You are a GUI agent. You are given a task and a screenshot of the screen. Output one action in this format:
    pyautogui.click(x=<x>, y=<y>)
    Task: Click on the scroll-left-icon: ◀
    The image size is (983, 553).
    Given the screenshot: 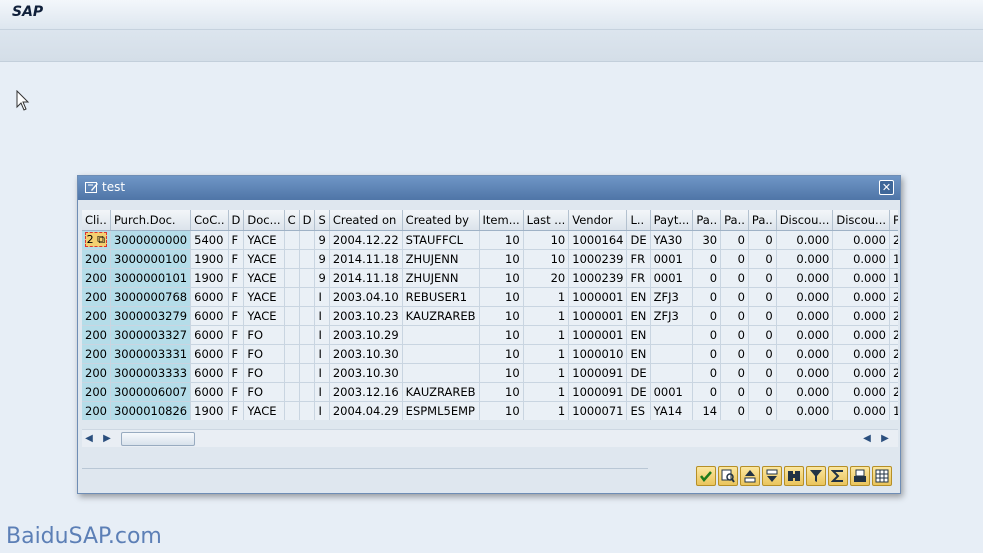 What is the action you would take?
    pyautogui.click(x=89, y=439)
    